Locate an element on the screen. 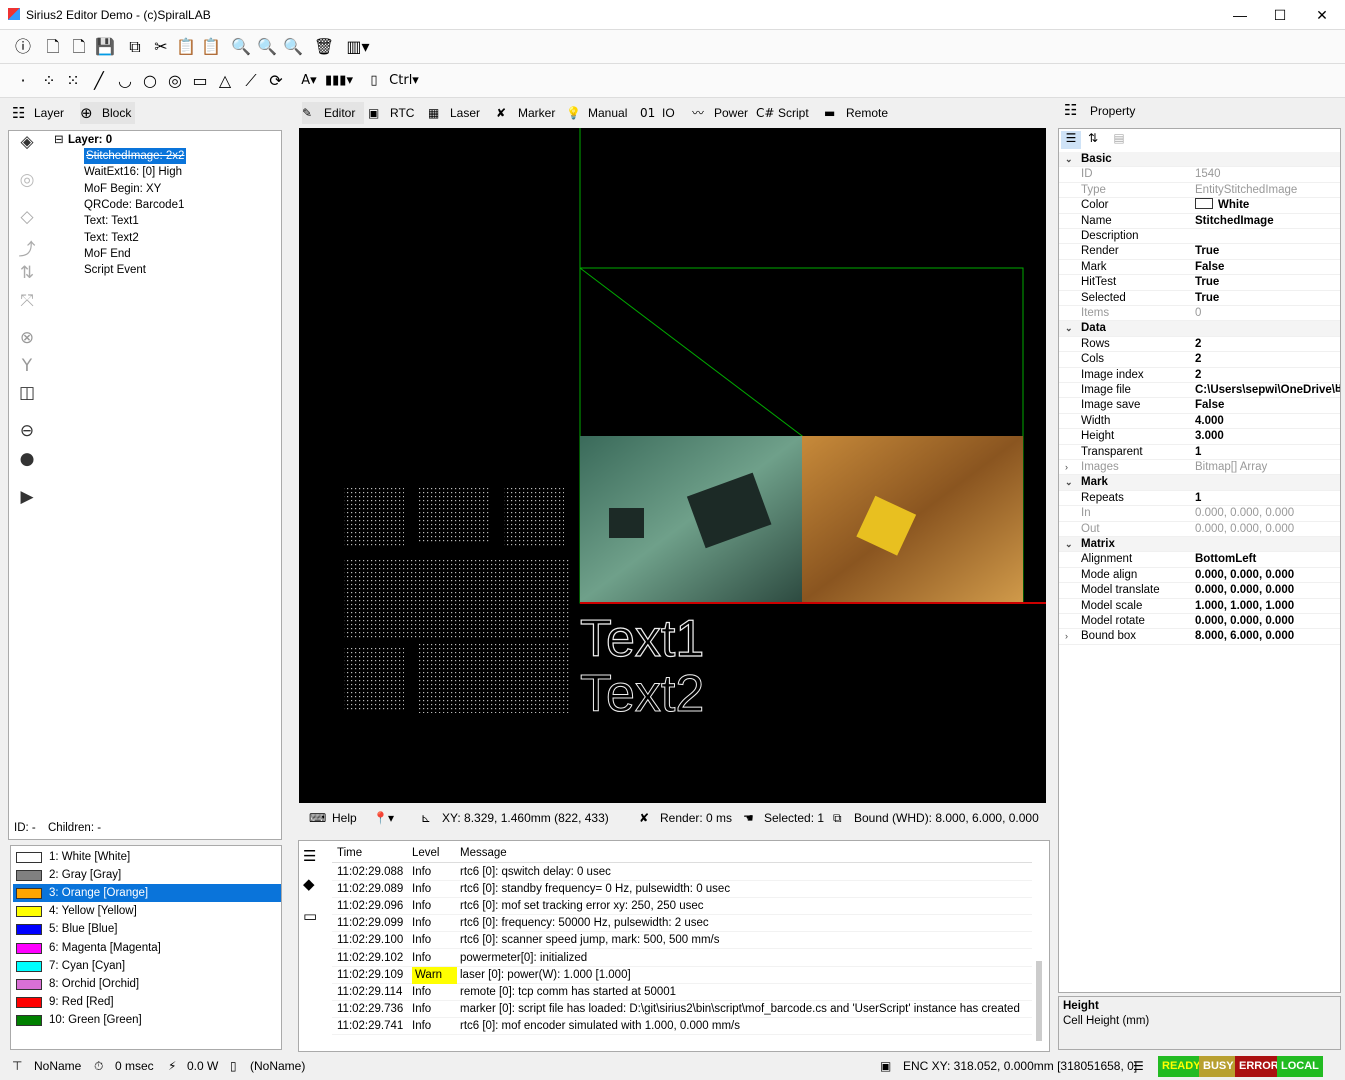 The image size is (1345, 1080). alphabetical-icon: ⇅ is located at coordinates (1093, 140).